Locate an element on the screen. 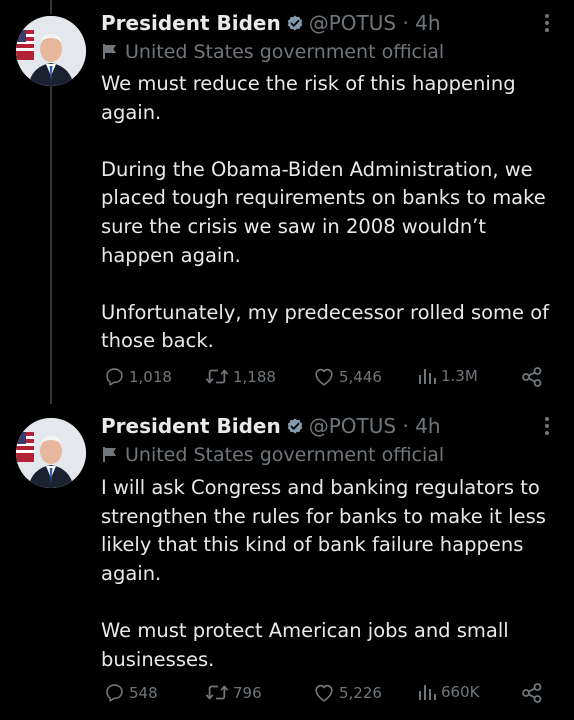 This screenshot has height=720, width=574. retweet-button: 1,188 is located at coordinates (240, 376).